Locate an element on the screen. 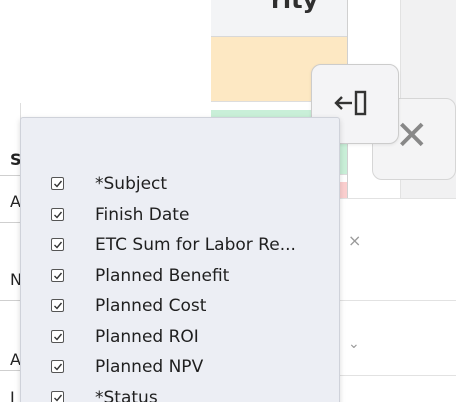 The height and width of the screenshot is (402, 456). column-option-label: *Subject is located at coordinates (131, 184).